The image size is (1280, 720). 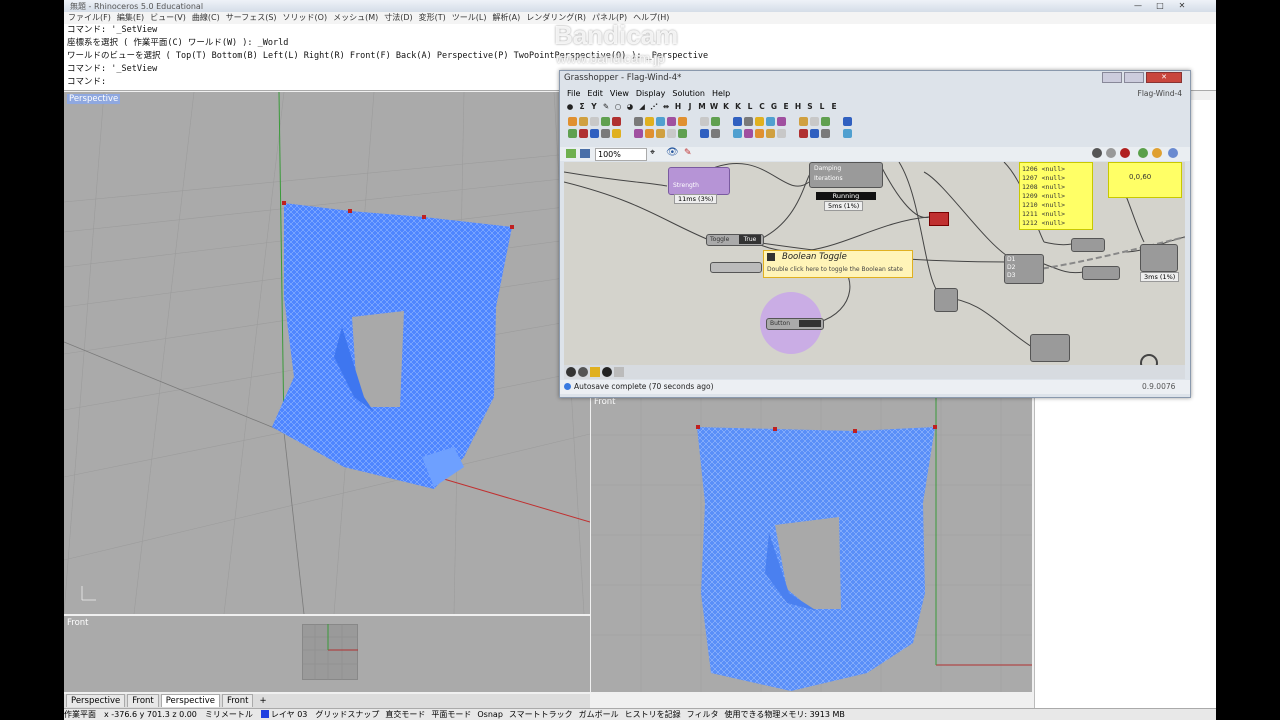 I want to click on new-doc-icon, so click(x=571, y=153).